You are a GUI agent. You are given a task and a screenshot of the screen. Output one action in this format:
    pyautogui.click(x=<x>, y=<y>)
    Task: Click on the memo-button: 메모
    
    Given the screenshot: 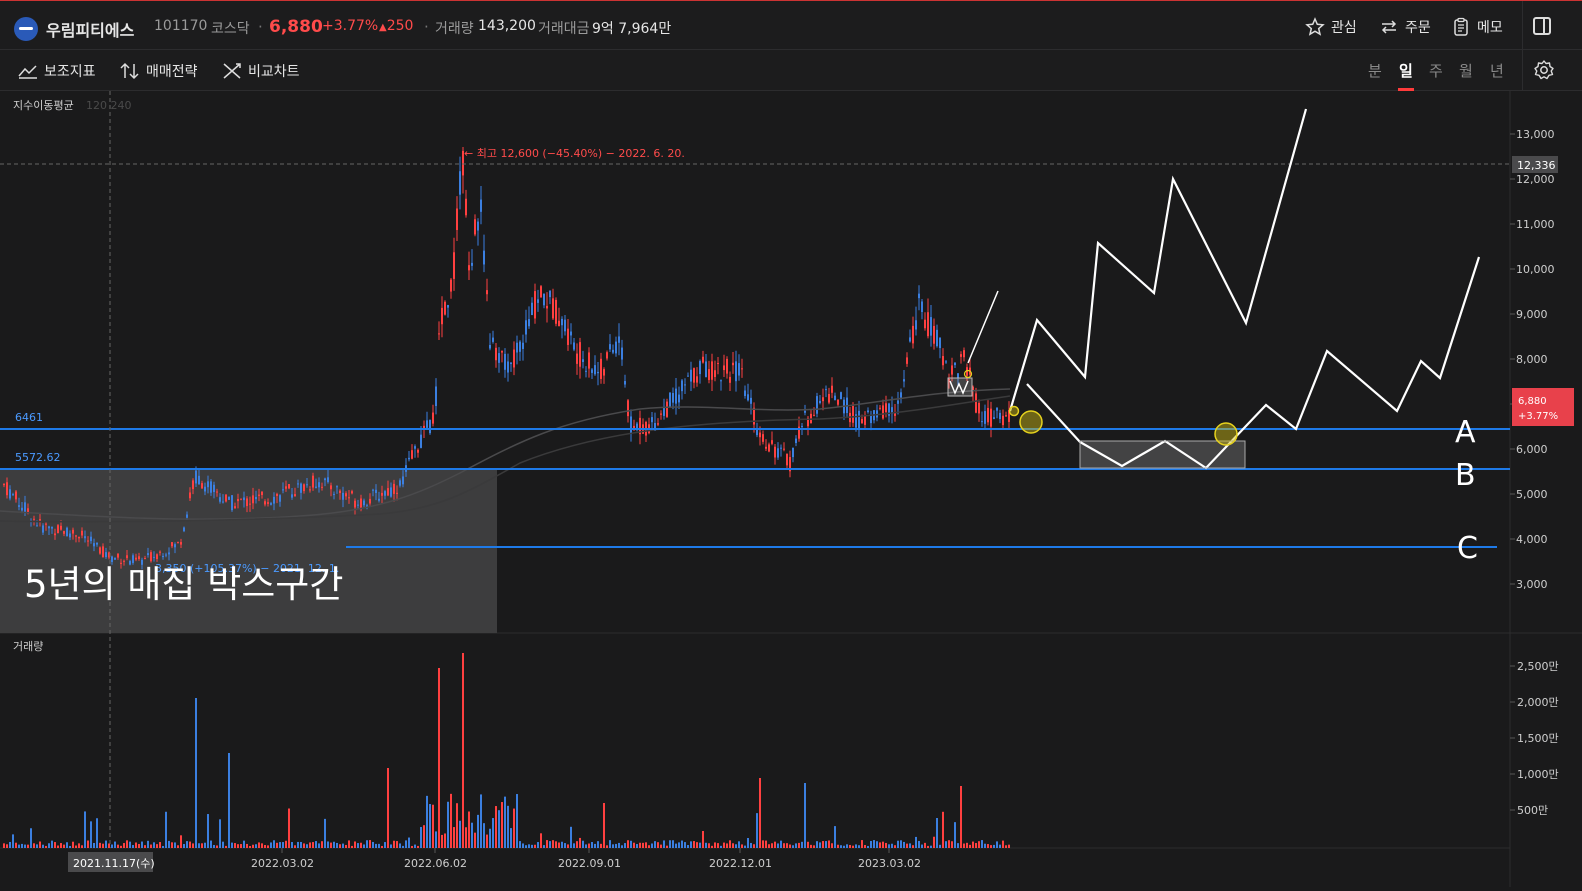 What is the action you would take?
    pyautogui.click(x=1477, y=27)
    